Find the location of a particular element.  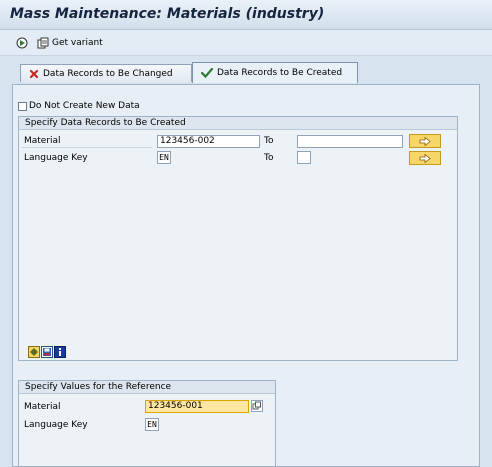

title-bar: Mass Maintenance: Materials (industry) is located at coordinates (246, 15).